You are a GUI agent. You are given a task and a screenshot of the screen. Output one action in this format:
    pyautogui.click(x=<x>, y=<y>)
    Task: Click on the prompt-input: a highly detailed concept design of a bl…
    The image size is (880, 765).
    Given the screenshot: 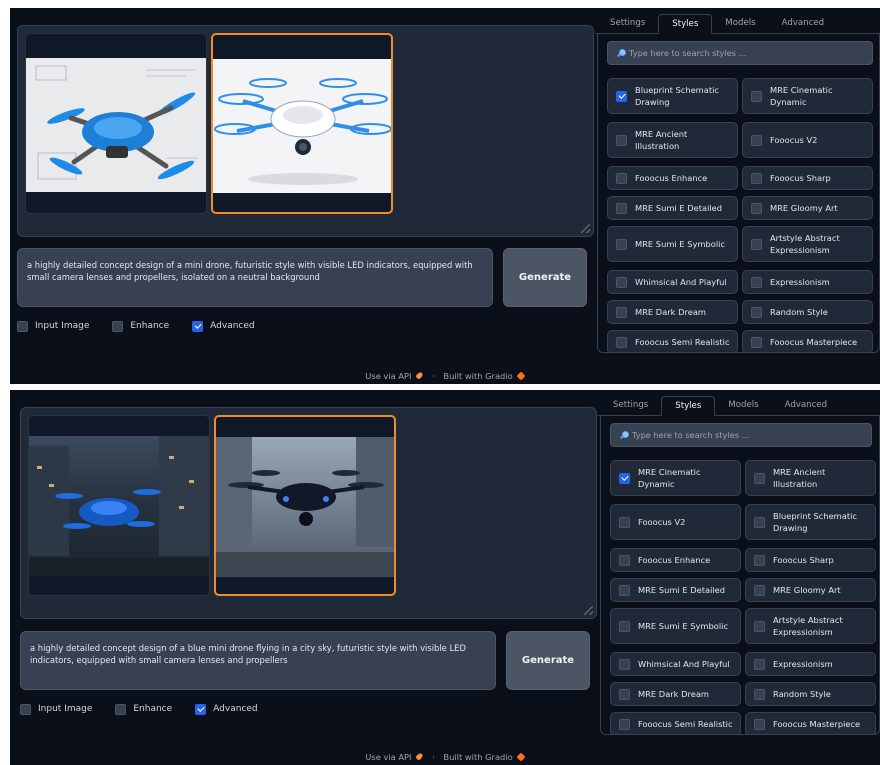 What is the action you would take?
    pyautogui.click(x=258, y=660)
    